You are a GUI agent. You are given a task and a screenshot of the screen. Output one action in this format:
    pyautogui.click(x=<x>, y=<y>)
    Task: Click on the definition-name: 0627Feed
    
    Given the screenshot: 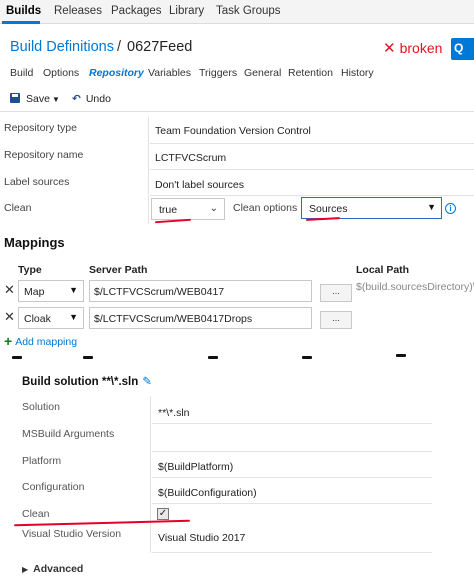 What is the action you would take?
    pyautogui.click(x=160, y=47)
    